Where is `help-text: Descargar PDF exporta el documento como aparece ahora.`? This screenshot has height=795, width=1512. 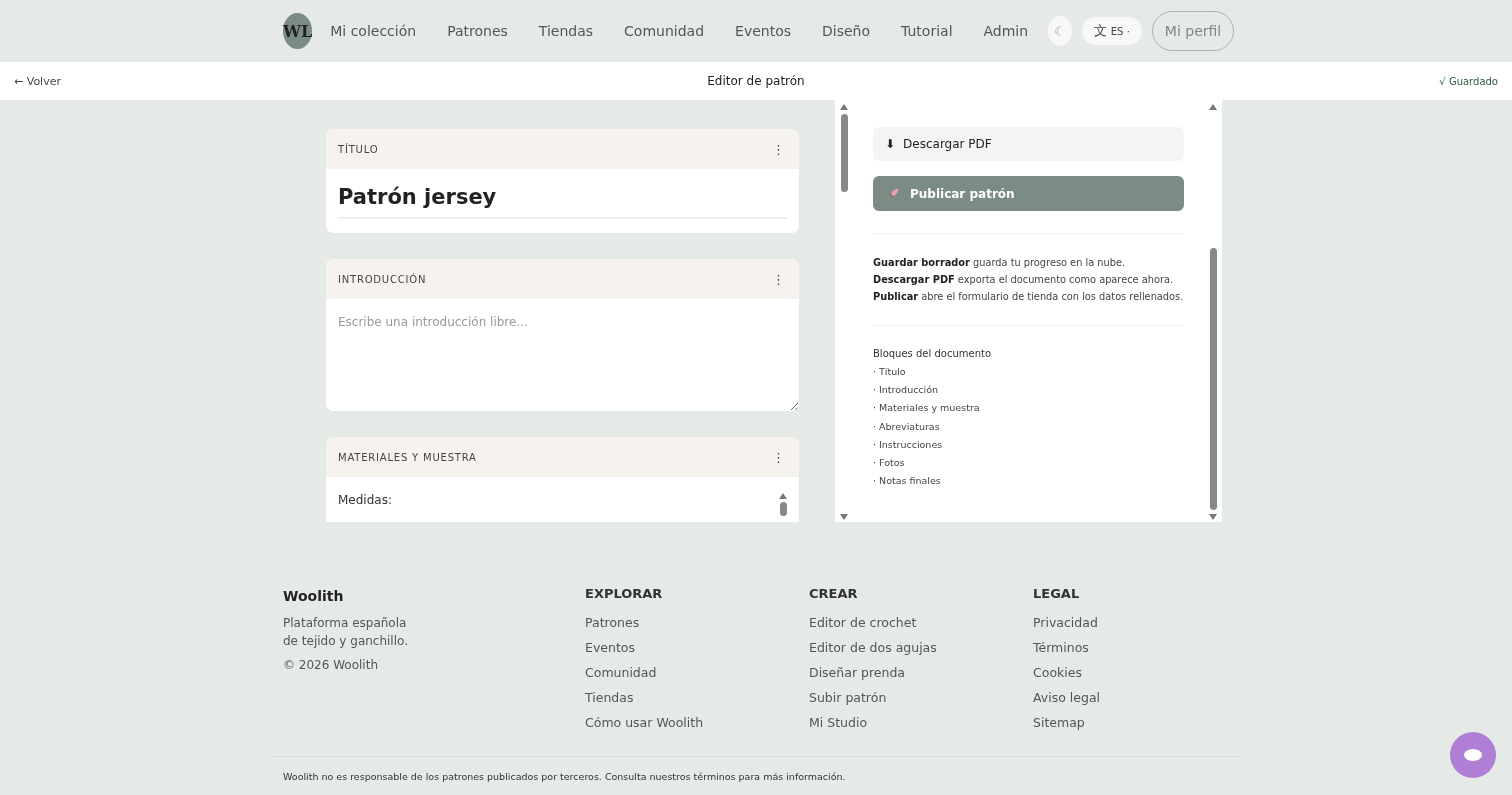
help-text: Descargar PDF exporta el documento como aparece ahora. is located at coordinates (1024, 280).